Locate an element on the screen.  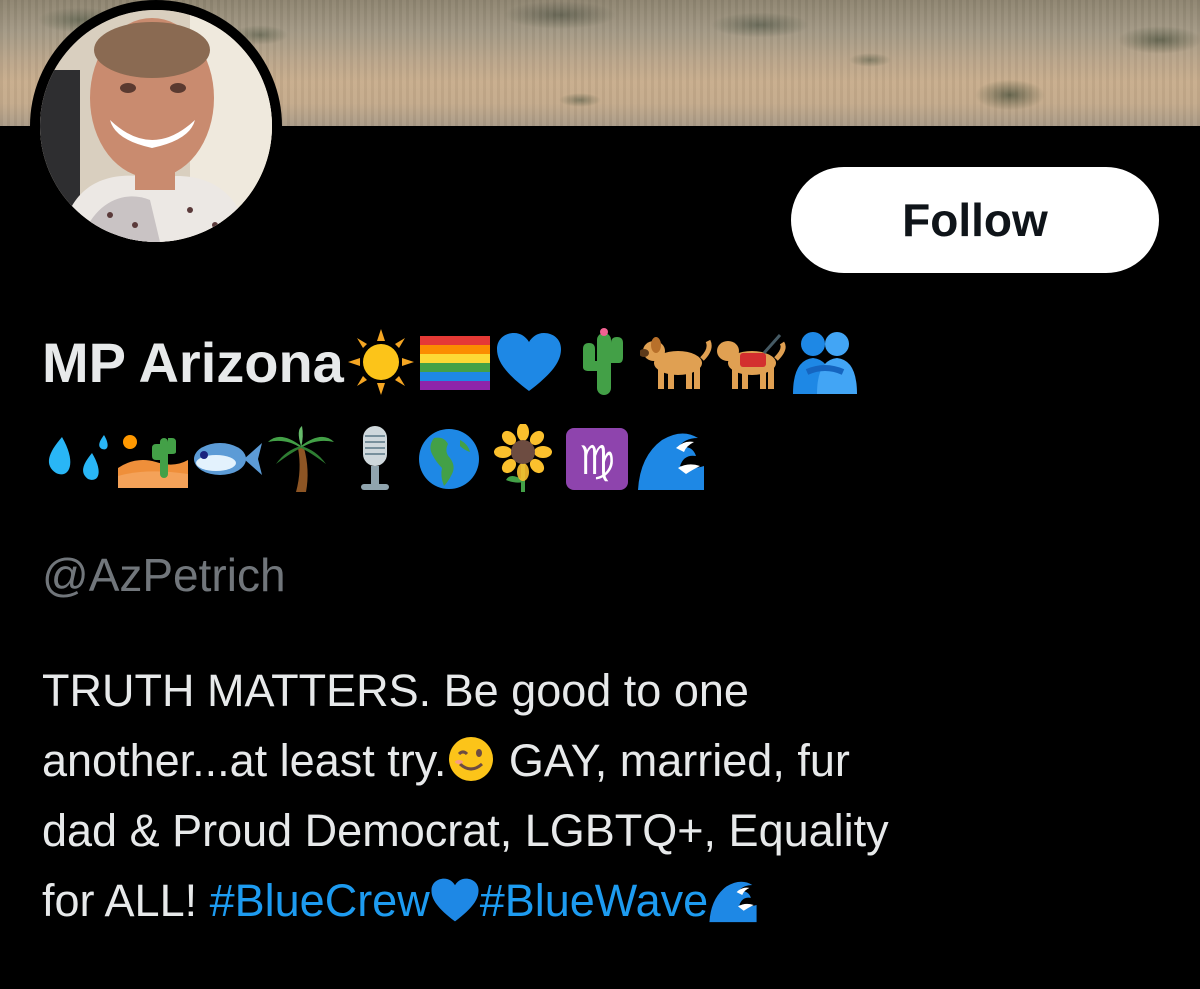
hashtag-bluewave-link: #BlueWave is located at coordinates (594, 900).